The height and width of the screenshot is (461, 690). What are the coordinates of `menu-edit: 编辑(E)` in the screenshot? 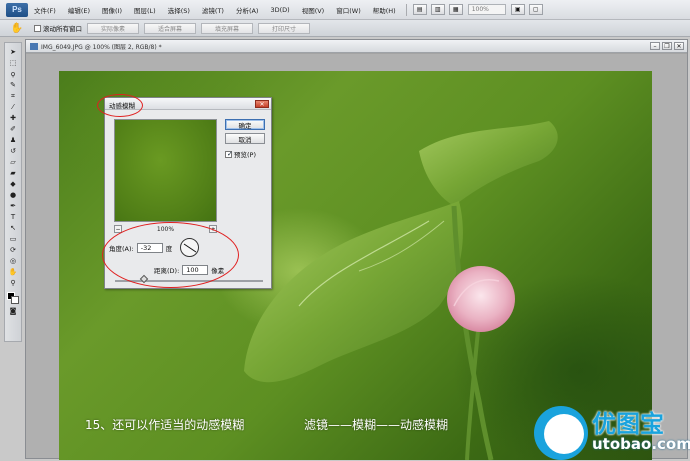 It's located at (79, 10).